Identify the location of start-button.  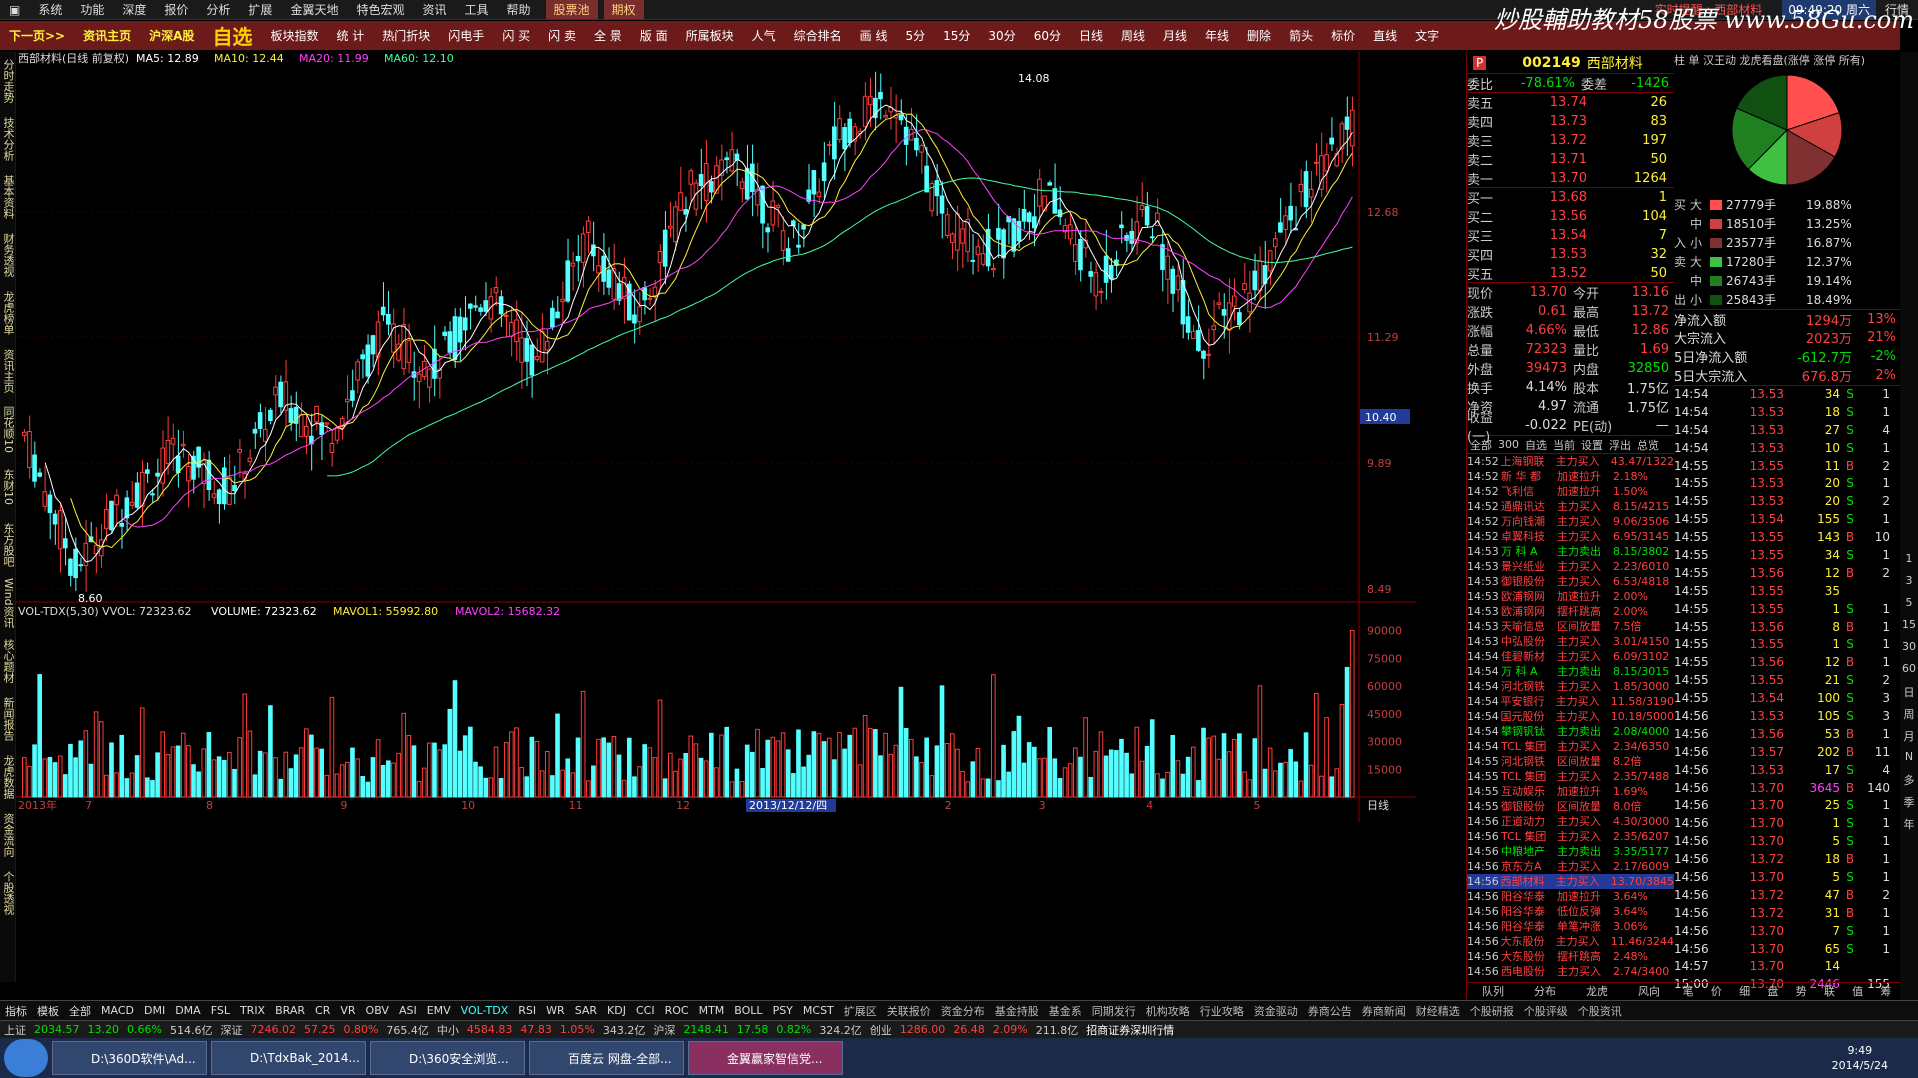
(26, 1058).